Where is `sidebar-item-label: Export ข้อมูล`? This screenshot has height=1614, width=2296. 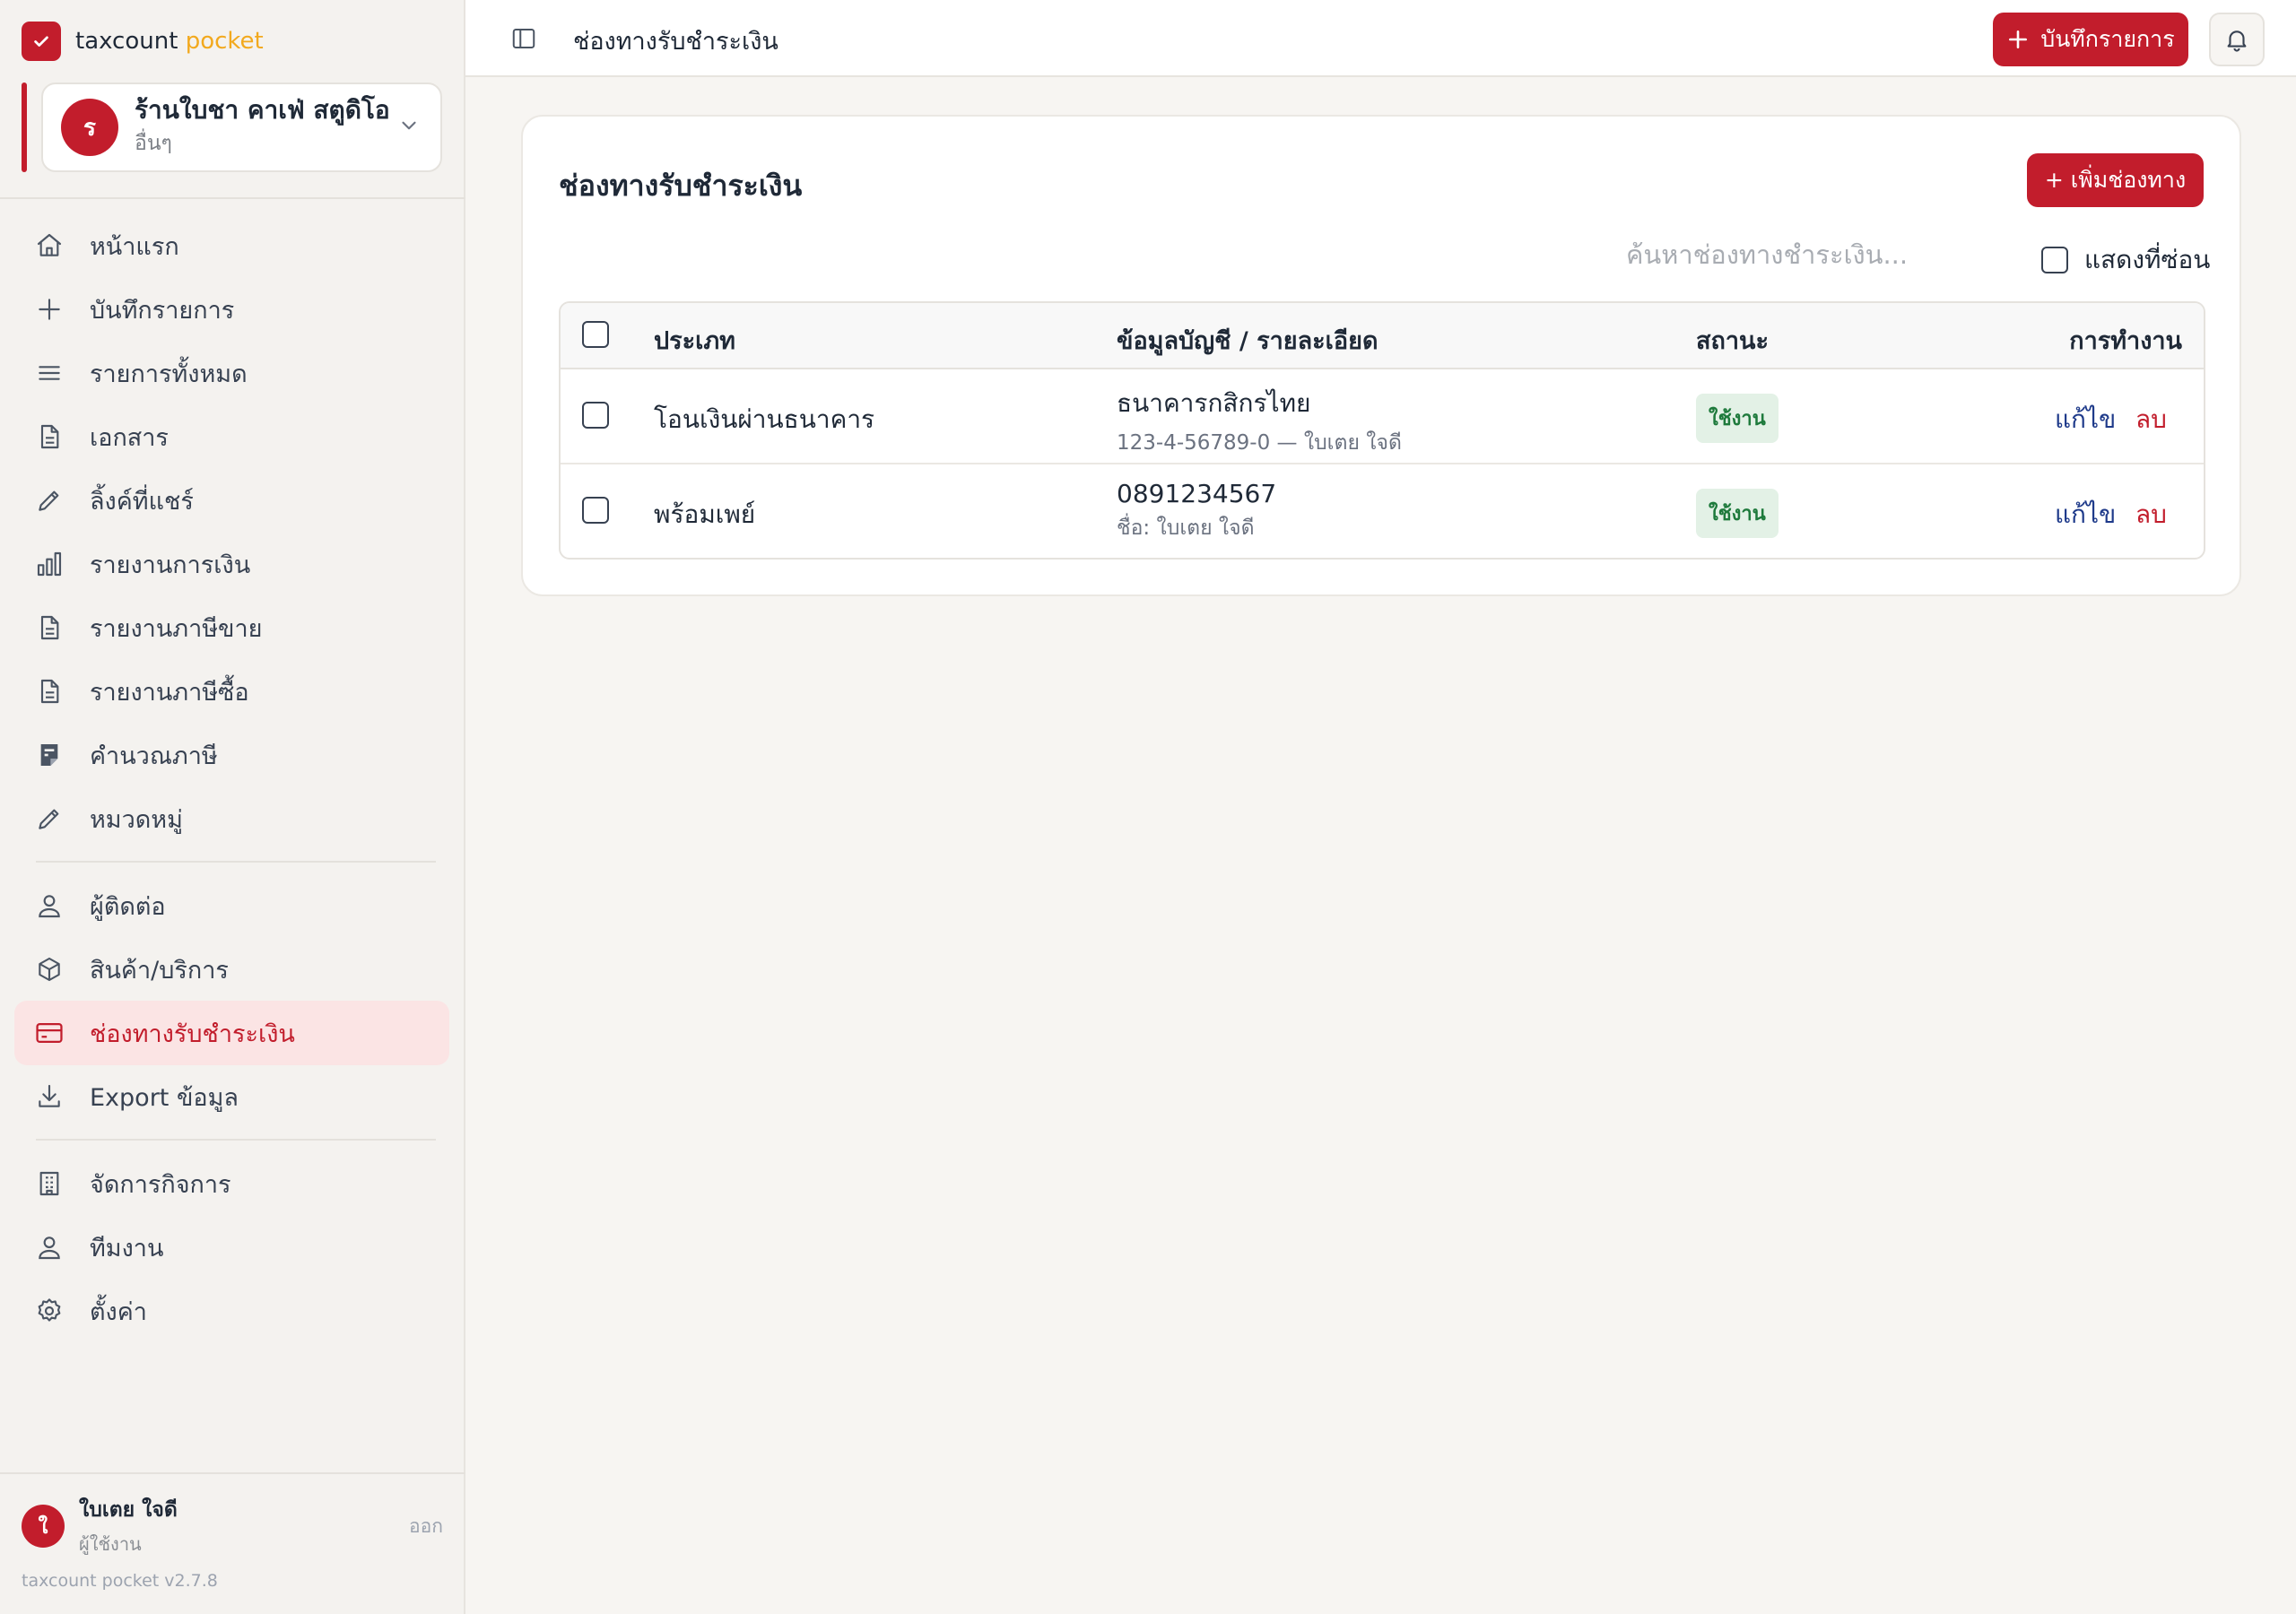
sidebar-item-label: Export ข้อมูล is located at coordinates (164, 1097).